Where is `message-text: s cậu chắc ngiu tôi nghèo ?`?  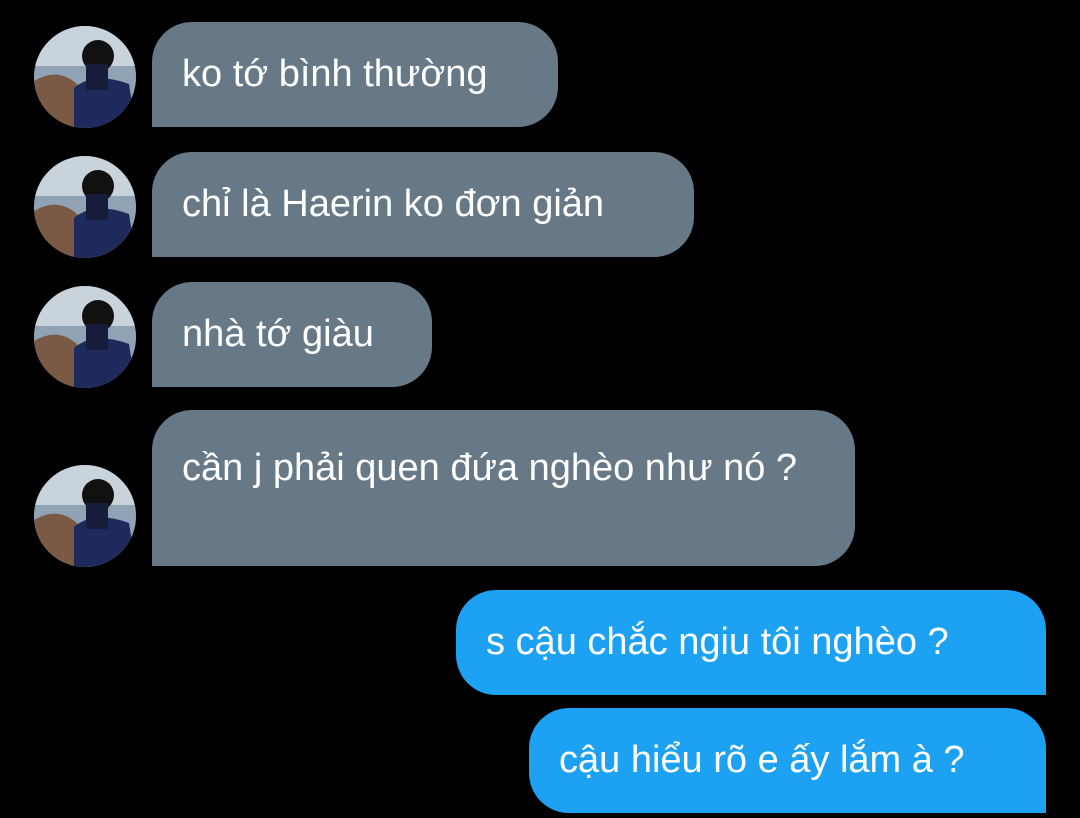
message-text: s cậu chắc ngiu tôi nghèo ? is located at coordinates (717, 642).